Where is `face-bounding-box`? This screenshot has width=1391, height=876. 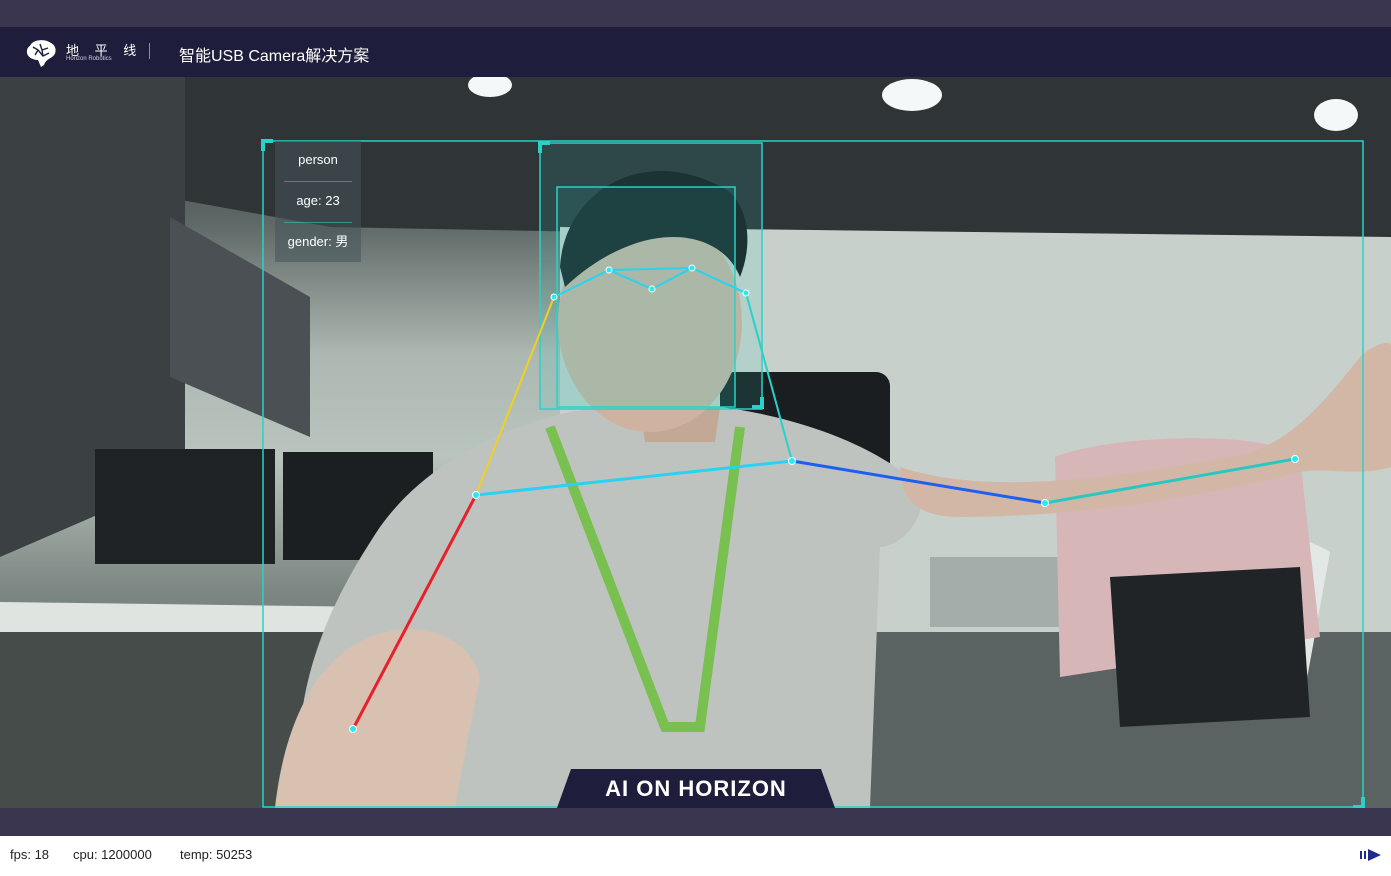
face-bounding-box is located at coordinates (646, 297).